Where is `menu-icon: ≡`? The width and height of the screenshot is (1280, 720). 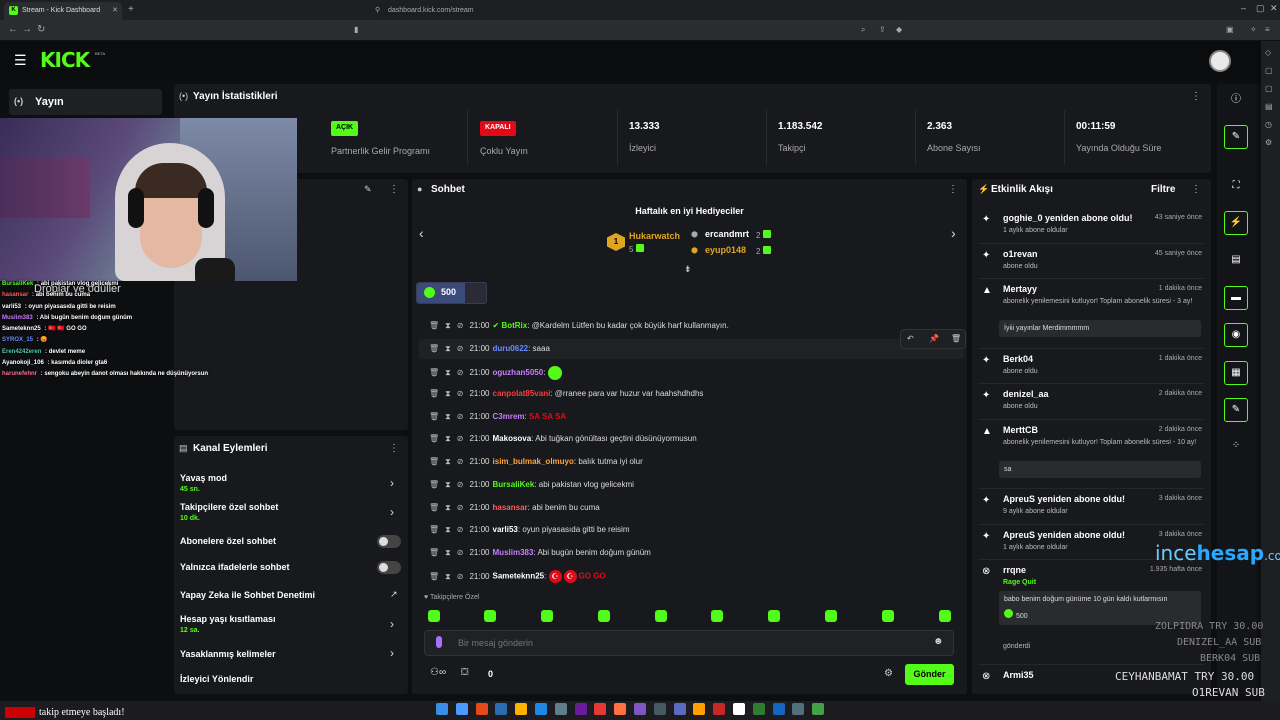
menu-icon: ≡ is located at coordinates (1267, 29).